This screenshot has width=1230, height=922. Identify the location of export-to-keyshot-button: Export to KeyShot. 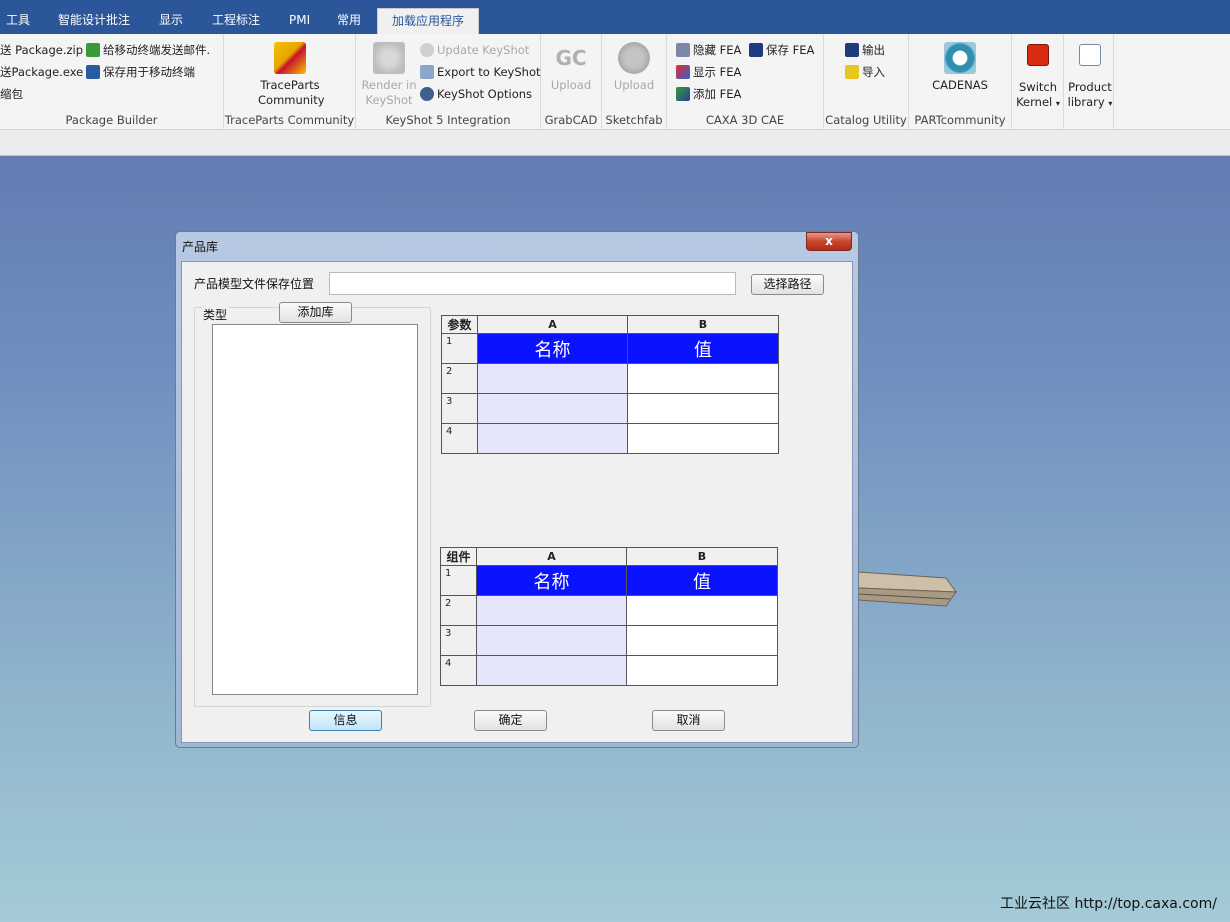
(480, 72).